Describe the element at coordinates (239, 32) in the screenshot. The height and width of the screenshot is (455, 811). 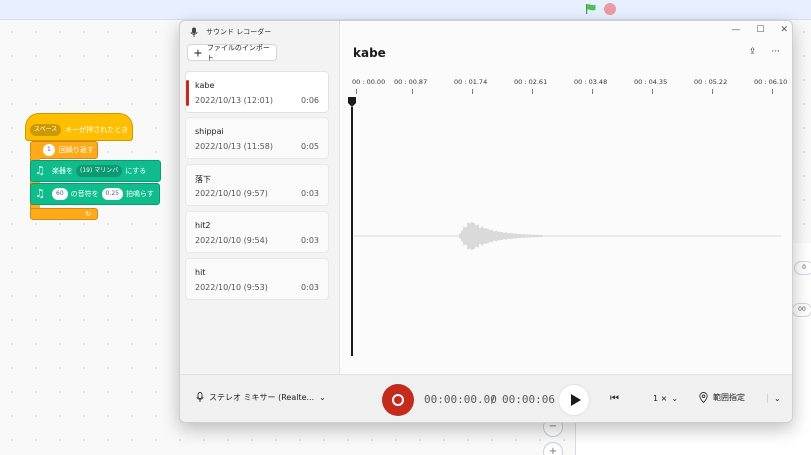
I see `app-title: サウンド レコーダー` at that location.